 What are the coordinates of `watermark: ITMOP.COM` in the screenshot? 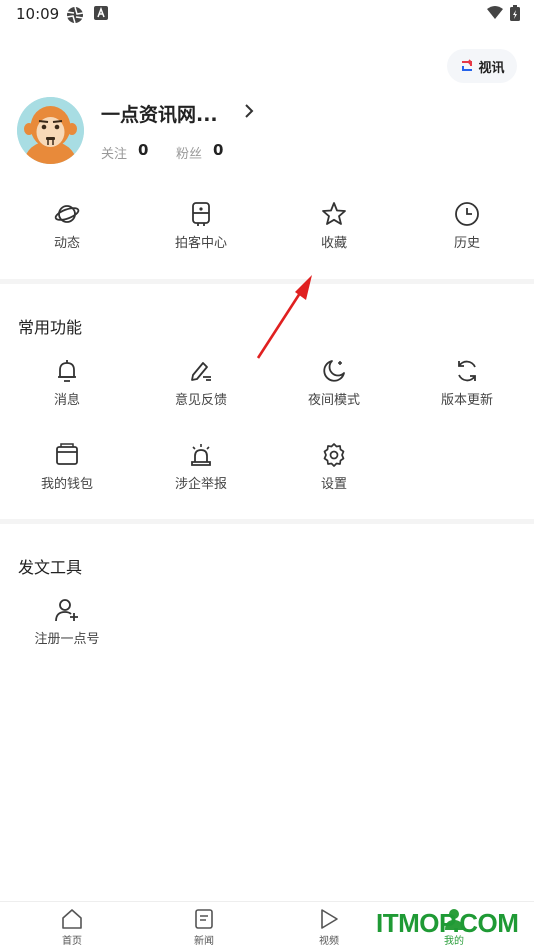 It's located at (447, 923).